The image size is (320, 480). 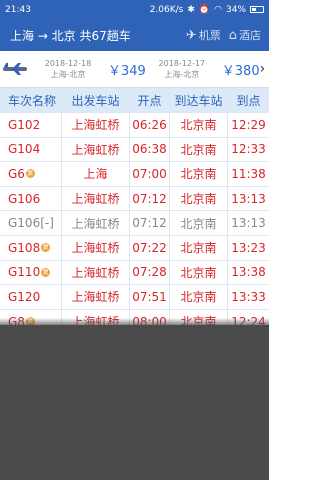 What do you see at coordinates (240, 71) in the screenshot?
I see `fare-price: ￥380` at bounding box center [240, 71].